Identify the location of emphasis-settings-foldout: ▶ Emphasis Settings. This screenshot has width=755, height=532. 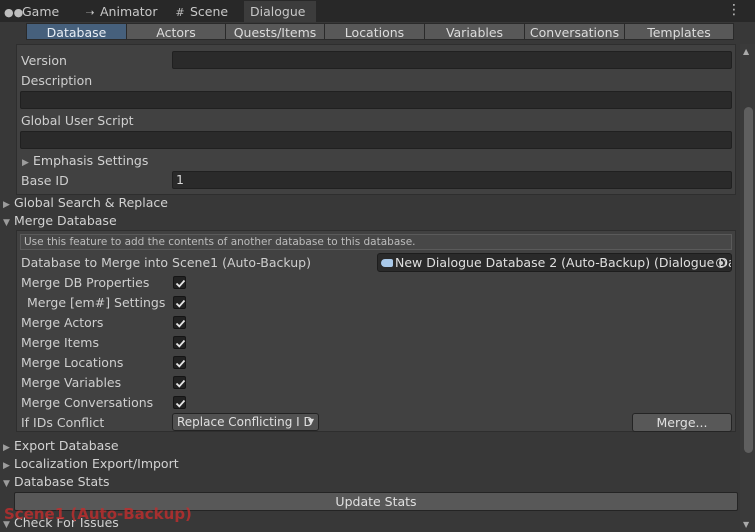
(85, 160).